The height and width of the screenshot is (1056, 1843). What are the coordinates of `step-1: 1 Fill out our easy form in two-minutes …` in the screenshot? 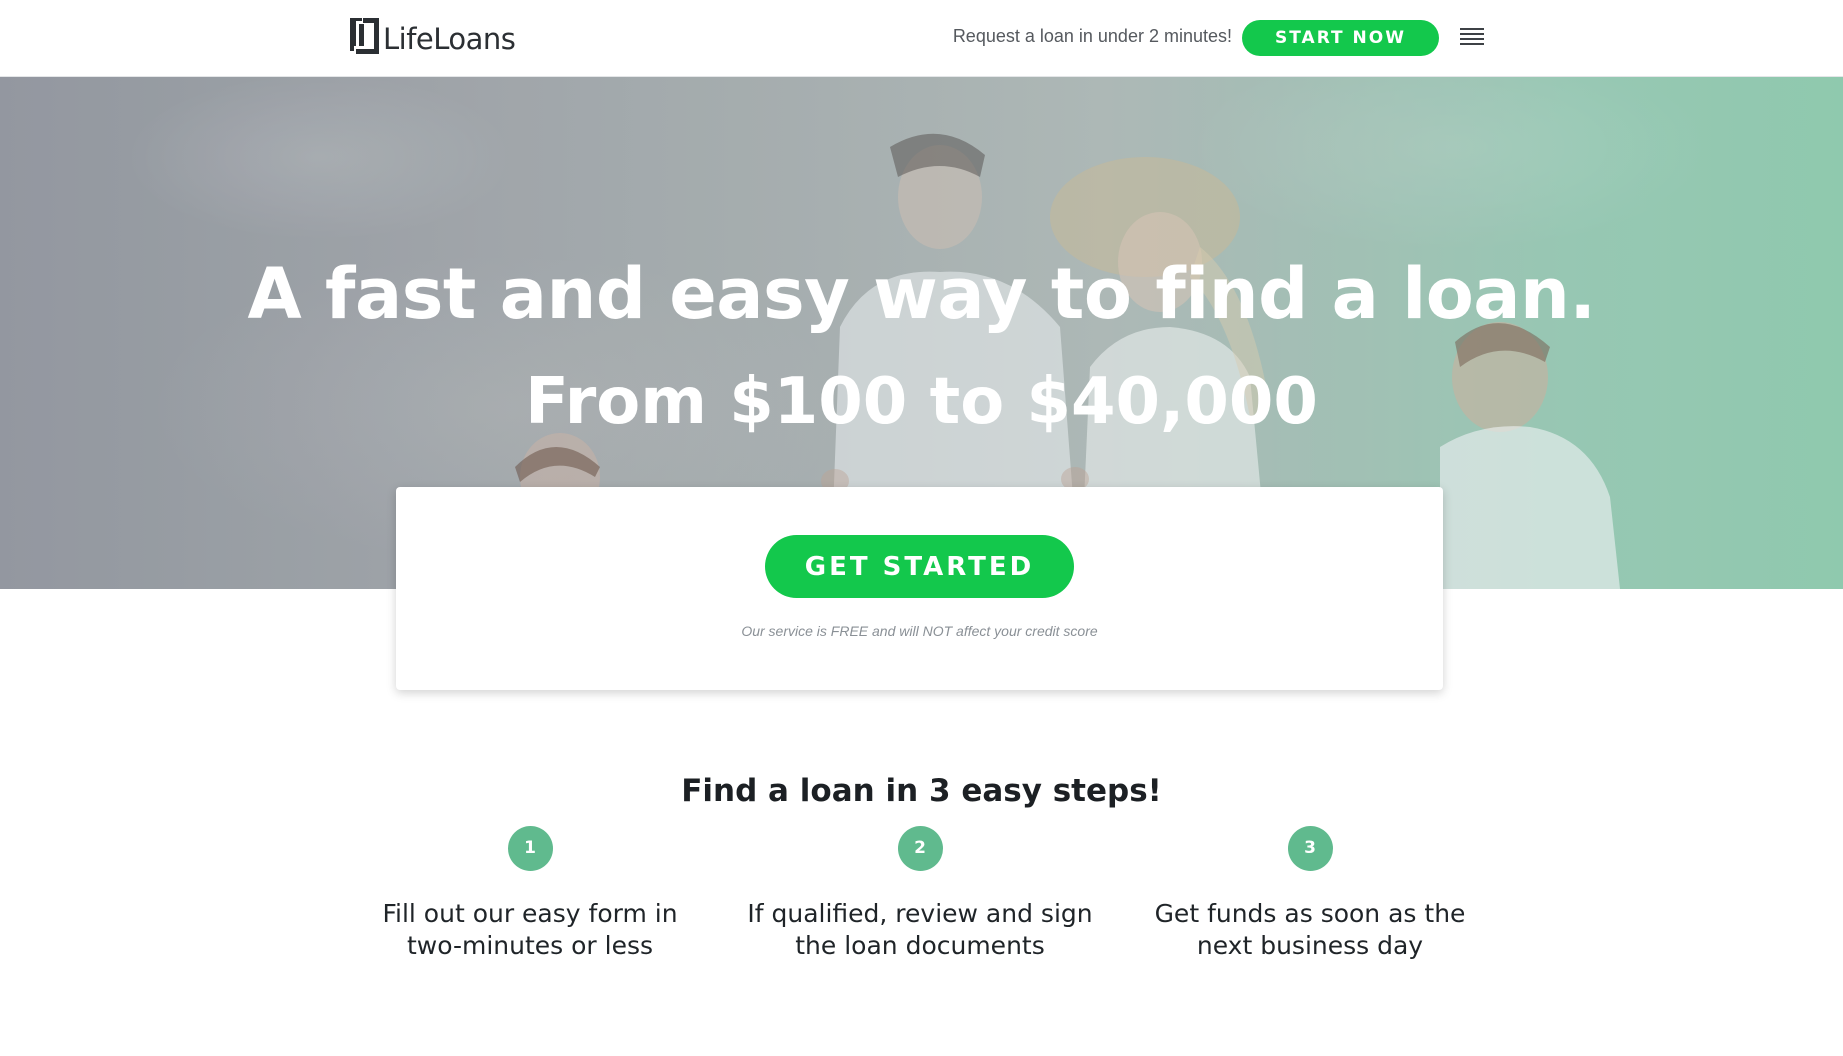 It's located at (530, 894).